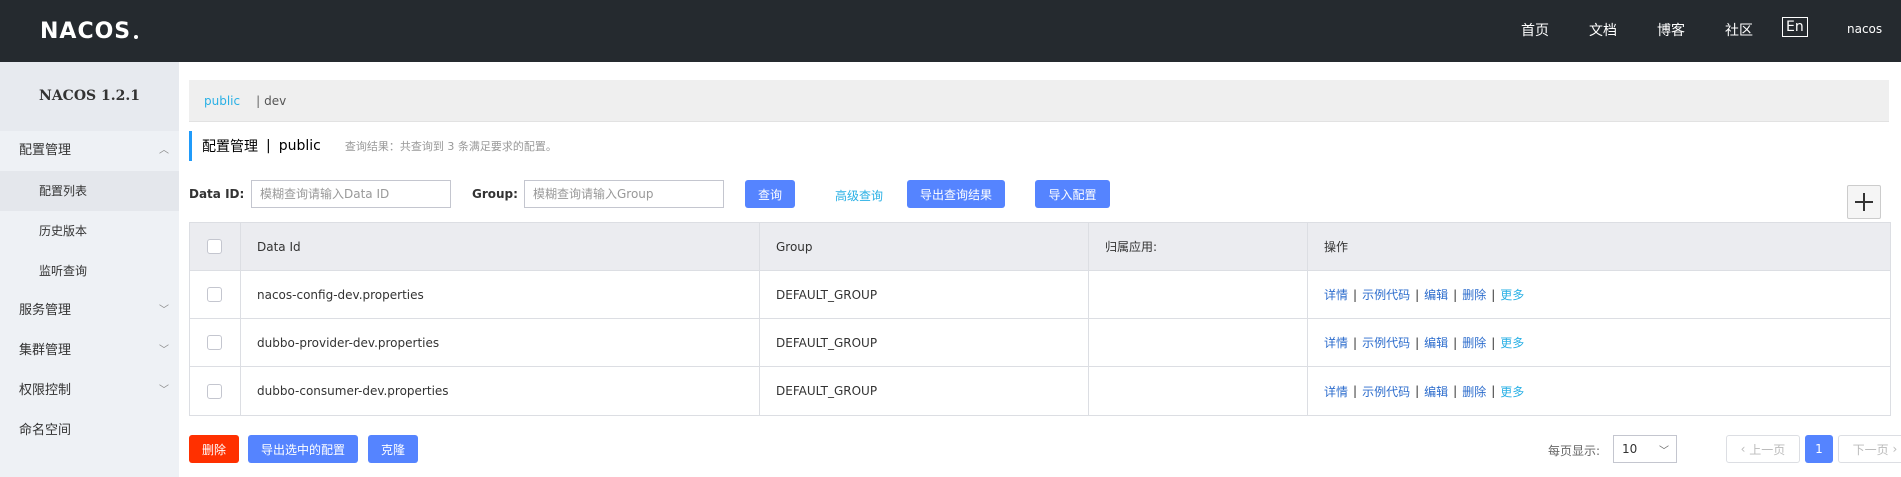 The height and width of the screenshot is (477, 1901). Describe the element at coordinates (45, 390) in the screenshot. I see `sidebar-item-label: 权限控制` at that location.